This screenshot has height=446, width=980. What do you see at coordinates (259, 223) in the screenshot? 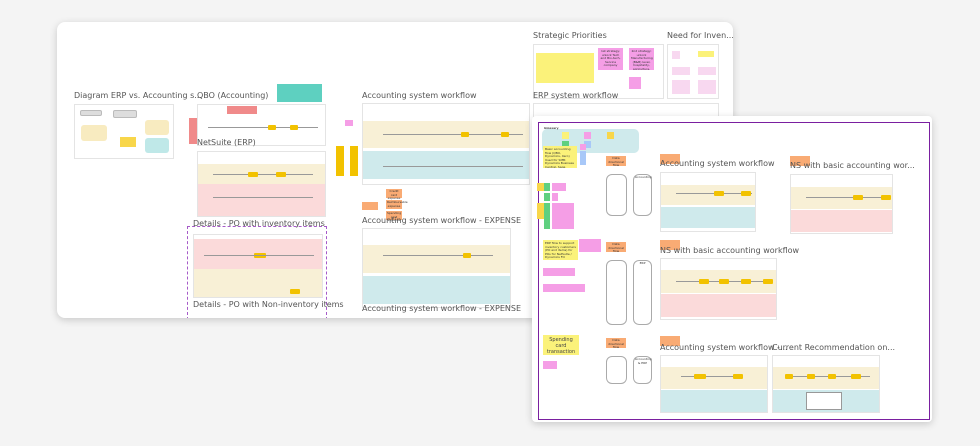
I see `frame-title: Details - PO with inventory items` at bounding box center [259, 223].